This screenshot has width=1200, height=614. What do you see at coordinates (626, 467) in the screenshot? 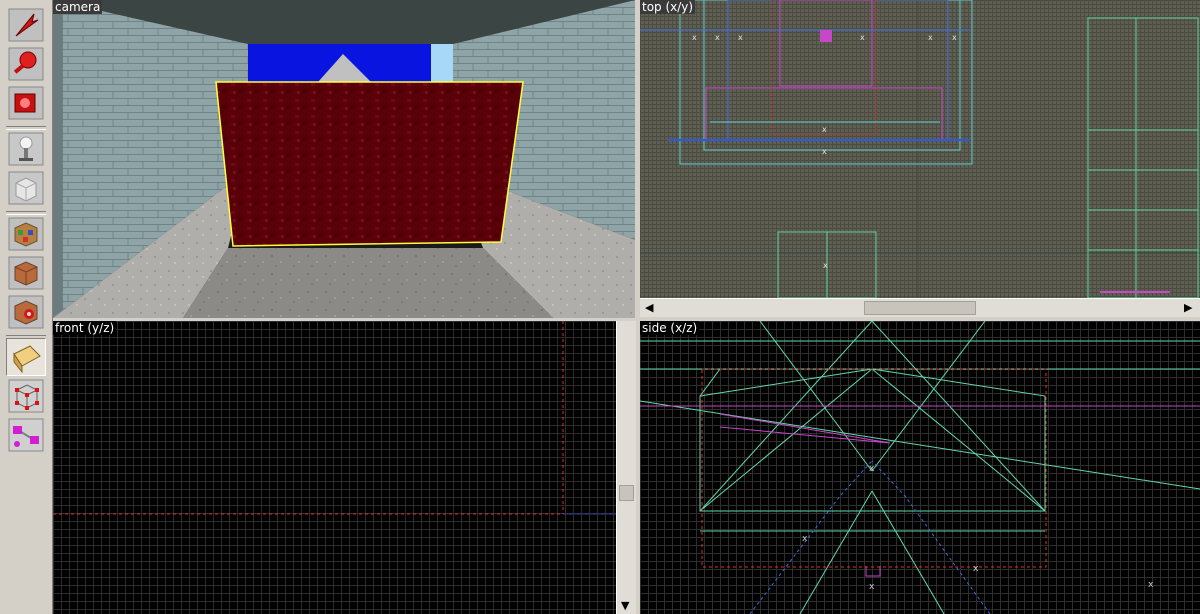
I see `front-viewport-vertical-scrollbar: ▼` at bounding box center [626, 467].